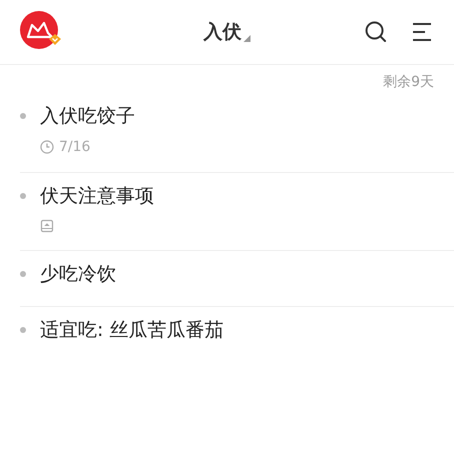 Image resolution: width=454 pixels, height=452 pixels. I want to click on menu-icon, so click(422, 32).